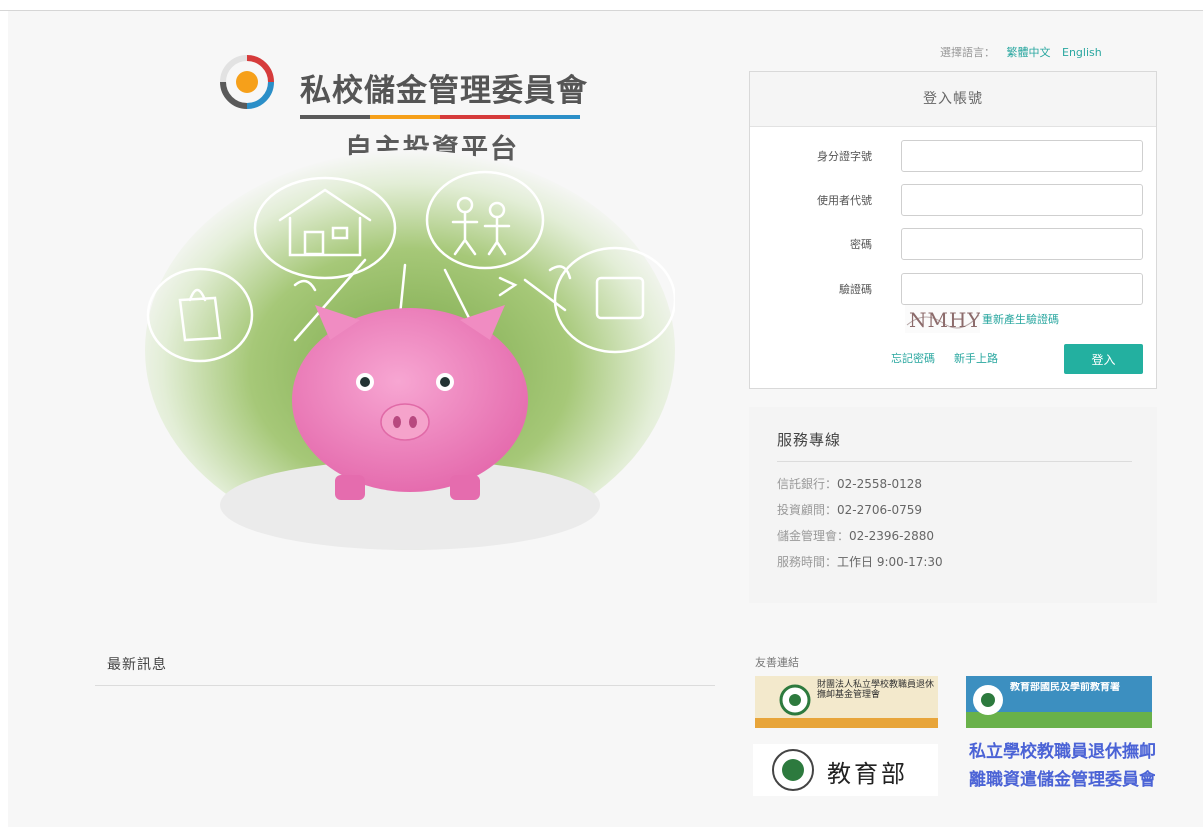 This screenshot has width=1203, height=827. Describe the element at coordinates (813, 536) in the screenshot. I see `service-row-label: 儲金管理會：` at that location.